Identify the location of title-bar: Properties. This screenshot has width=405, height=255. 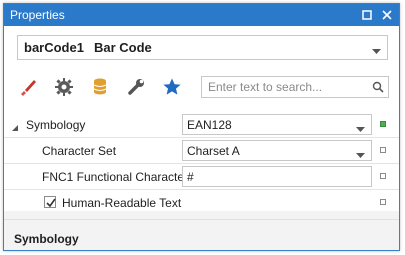
(201, 15).